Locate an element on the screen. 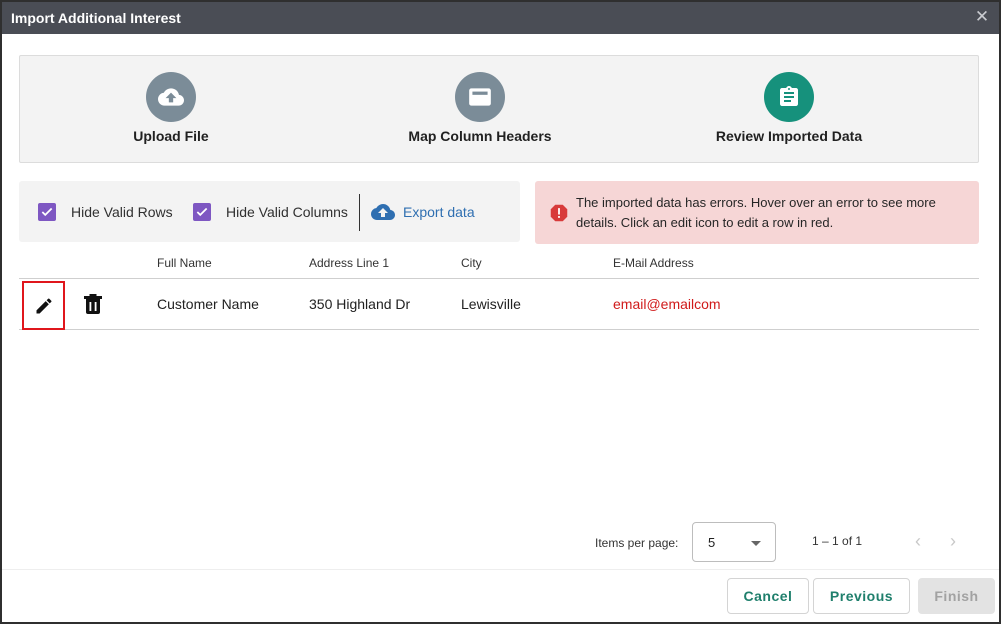 Image resolution: width=1001 pixels, height=624 pixels. toolbar-divider is located at coordinates (359, 212).